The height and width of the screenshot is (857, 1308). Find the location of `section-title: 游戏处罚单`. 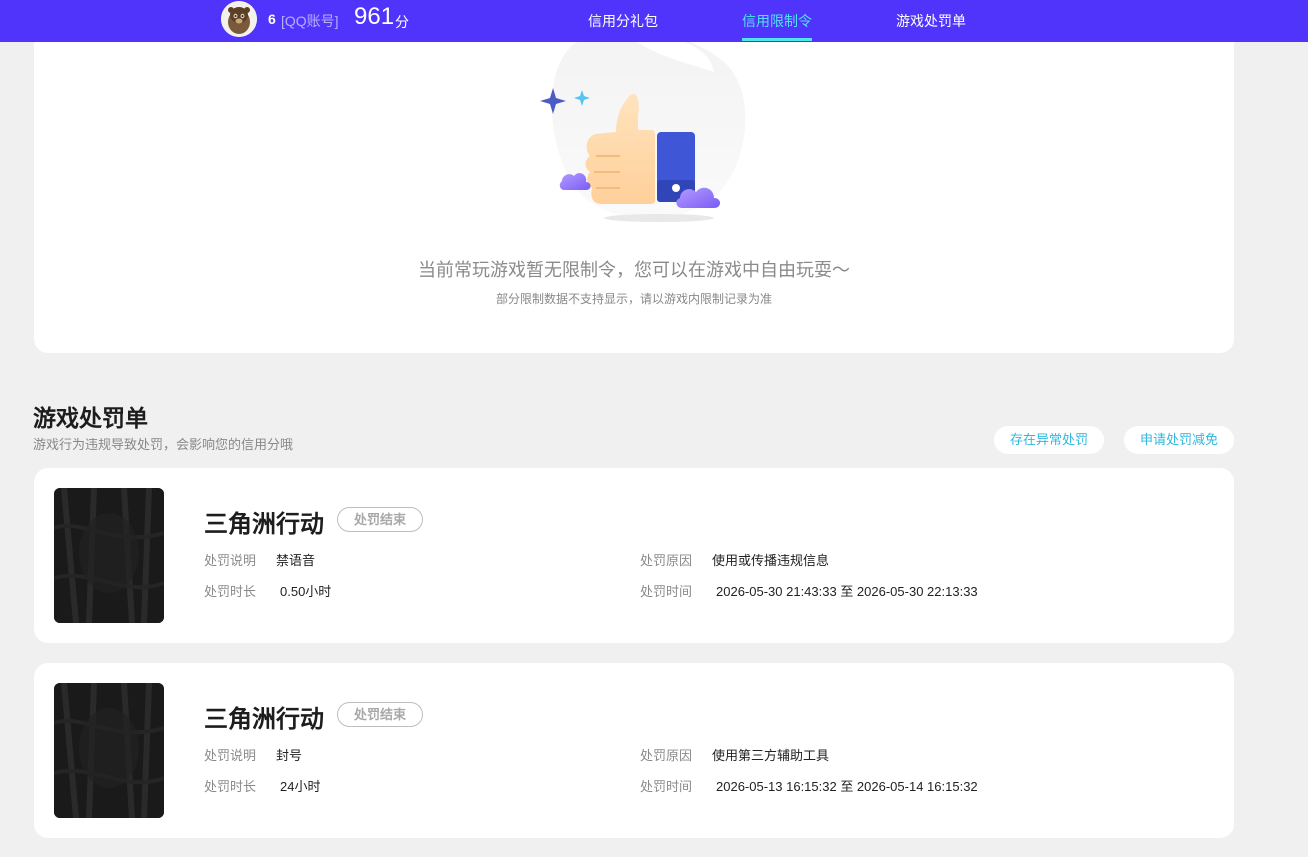

section-title: 游戏处罚单 is located at coordinates (90, 418).